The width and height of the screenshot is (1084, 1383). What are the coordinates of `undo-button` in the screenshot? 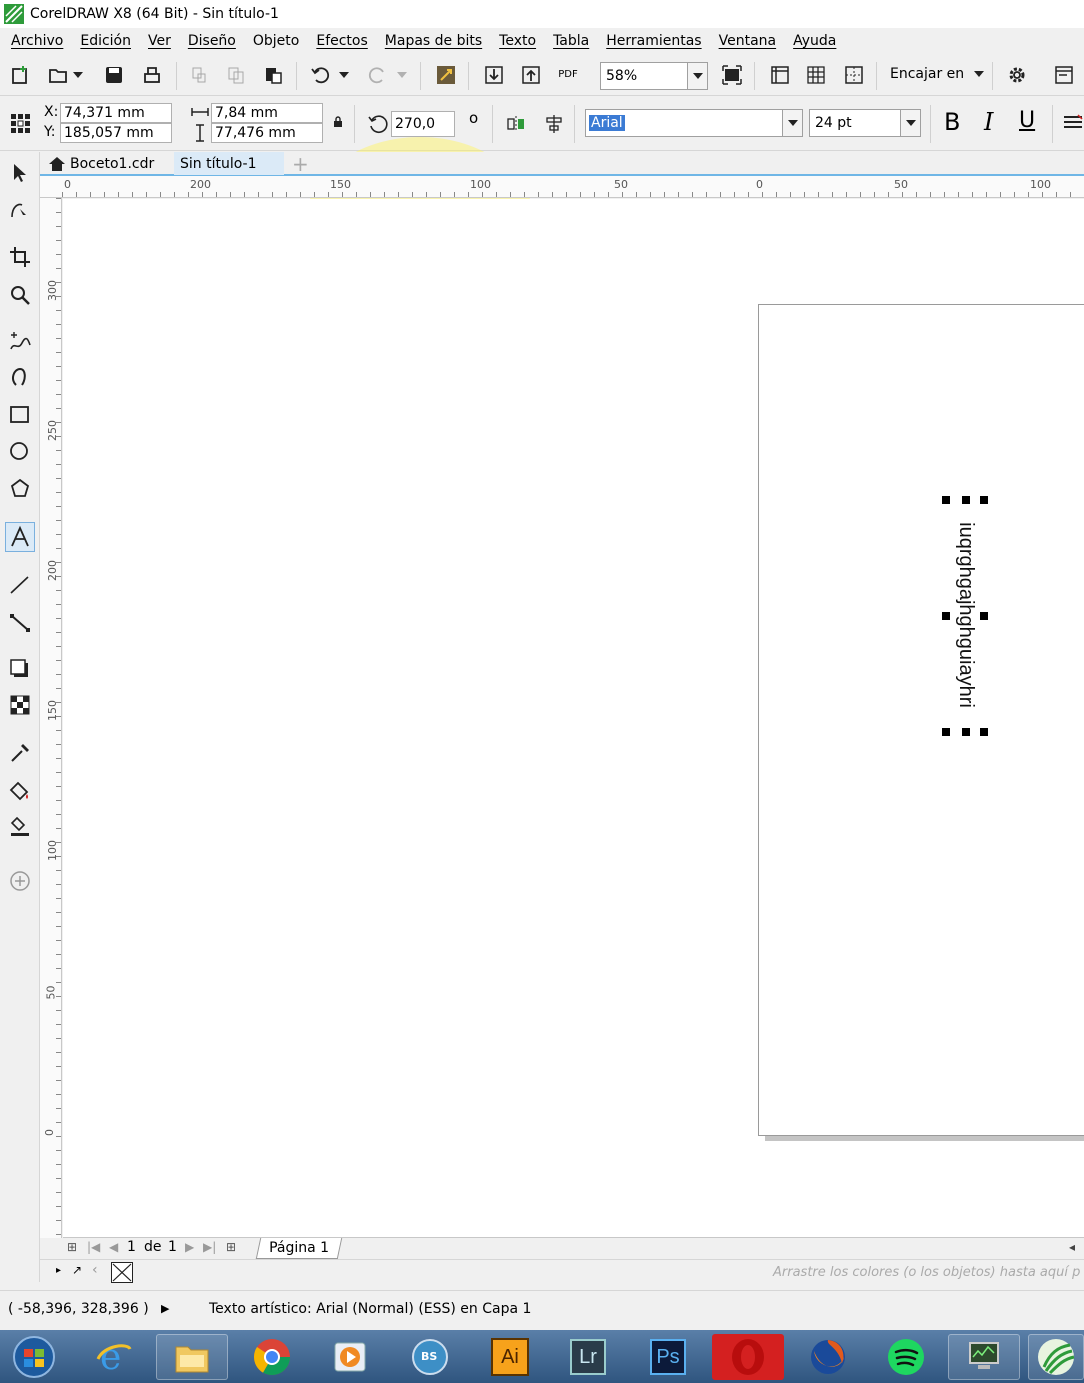 It's located at (320, 75).